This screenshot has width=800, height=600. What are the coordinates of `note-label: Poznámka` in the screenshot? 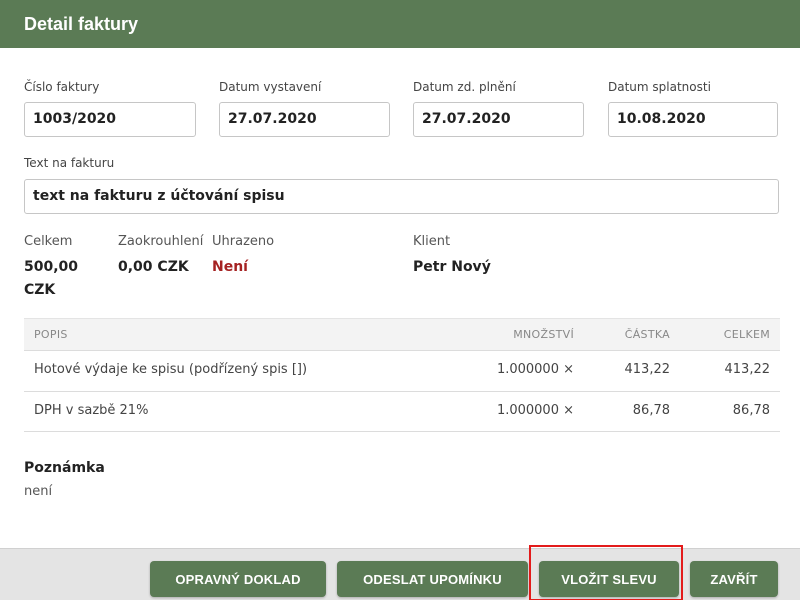 It's located at (64, 468).